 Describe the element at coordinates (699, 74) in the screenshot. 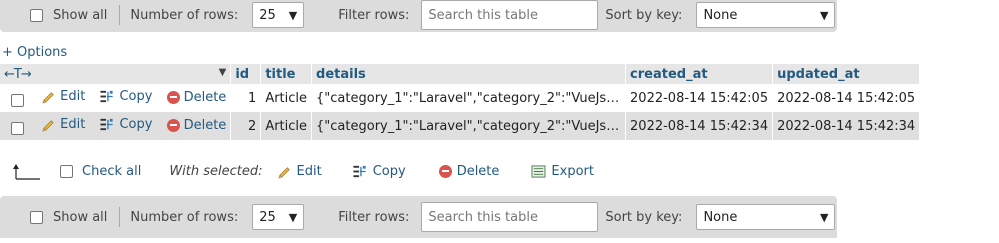

I see `column-header-created-at: created_at` at that location.